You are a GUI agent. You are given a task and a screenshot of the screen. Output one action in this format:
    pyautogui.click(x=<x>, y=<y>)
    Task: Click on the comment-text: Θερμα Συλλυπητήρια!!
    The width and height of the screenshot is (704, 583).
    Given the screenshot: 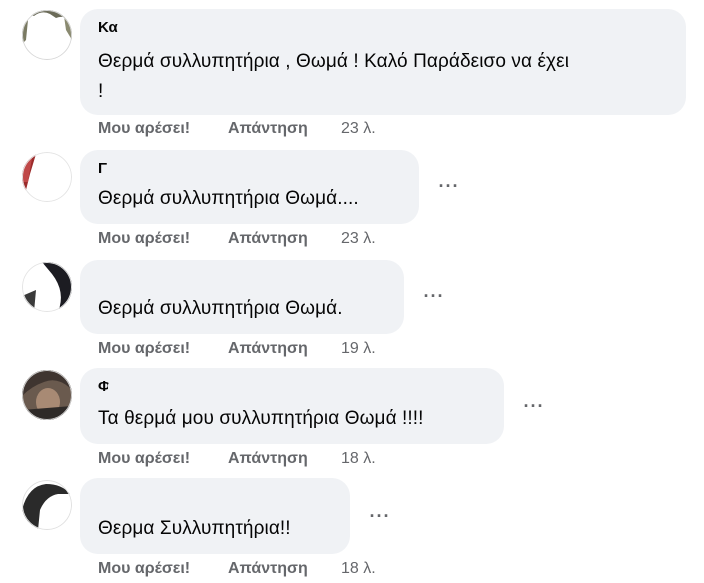 What is the action you would take?
    pyautogui.click(x=194, y=529)
    